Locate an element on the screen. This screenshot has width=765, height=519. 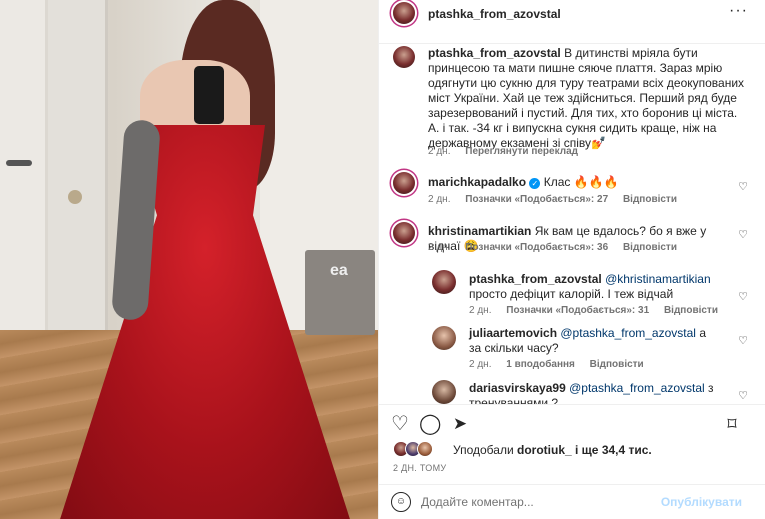
comment-username: marichkapadalko is located at coordinates (477, 182).